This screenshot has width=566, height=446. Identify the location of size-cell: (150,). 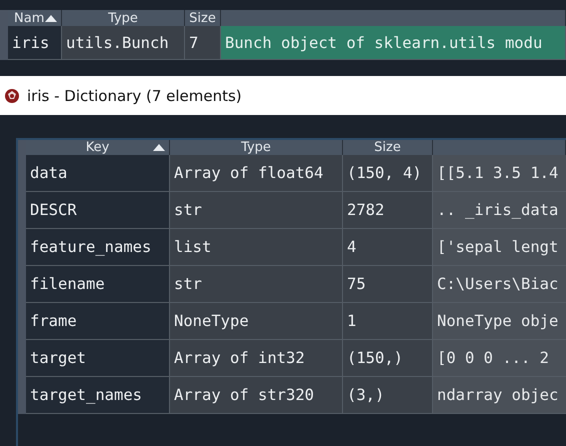
(388, 358).